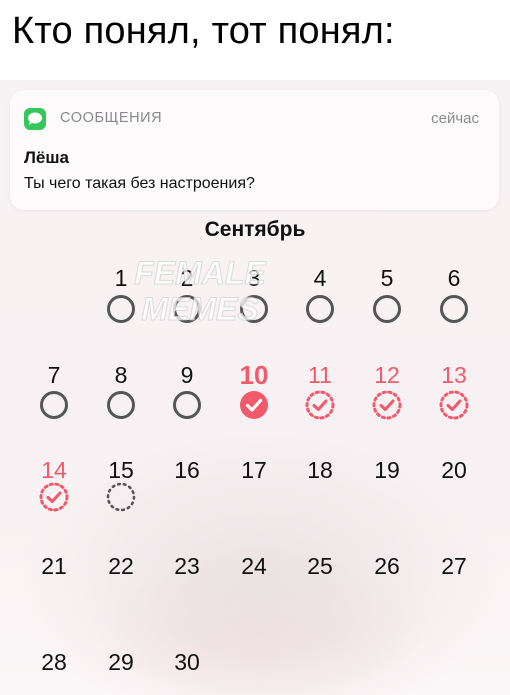 The width and height of the screenshot is (510, 695). What do you see at coordinates (200, 309) in the screenshot?
I see `watermark-line-2: MEMES` at bounding box center [200, 309].